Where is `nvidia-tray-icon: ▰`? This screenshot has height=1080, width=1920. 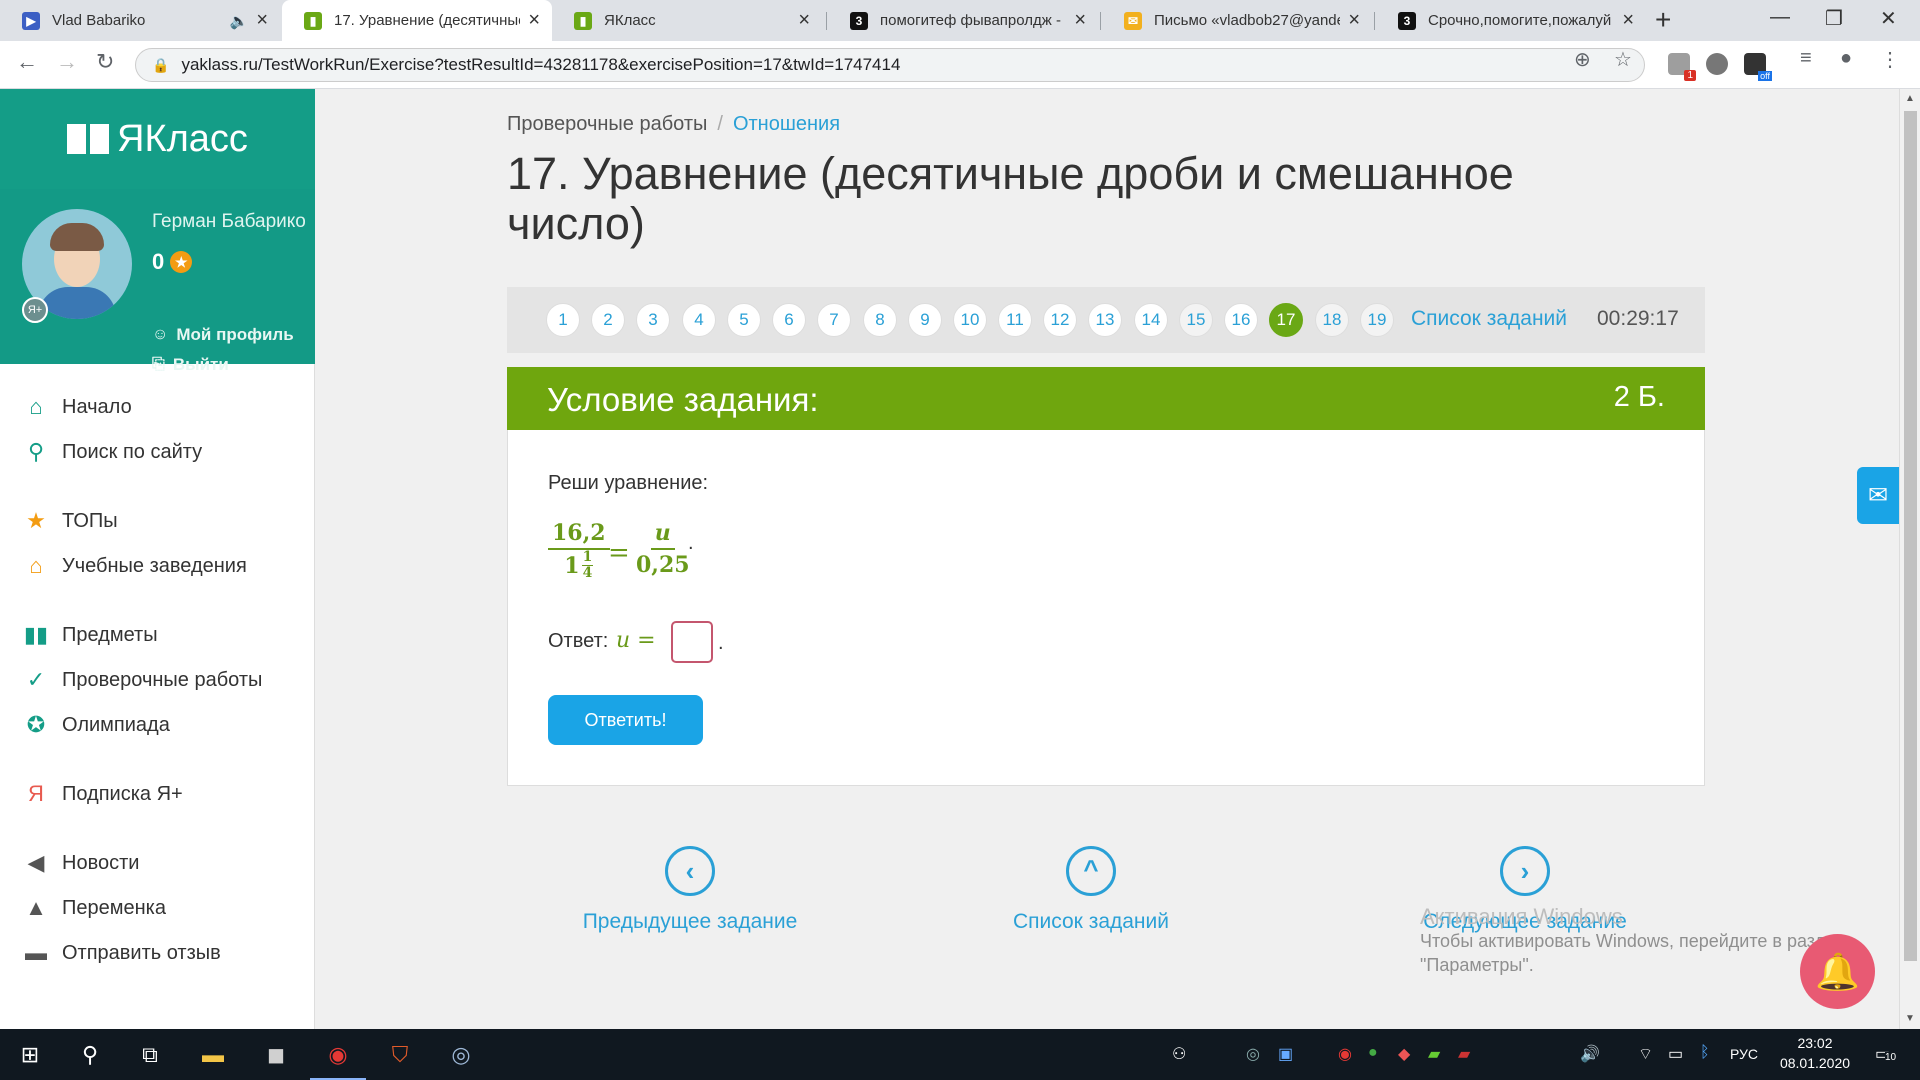 nvidia-tray-icon: ▰ is located at coordinates (1434, 1054).